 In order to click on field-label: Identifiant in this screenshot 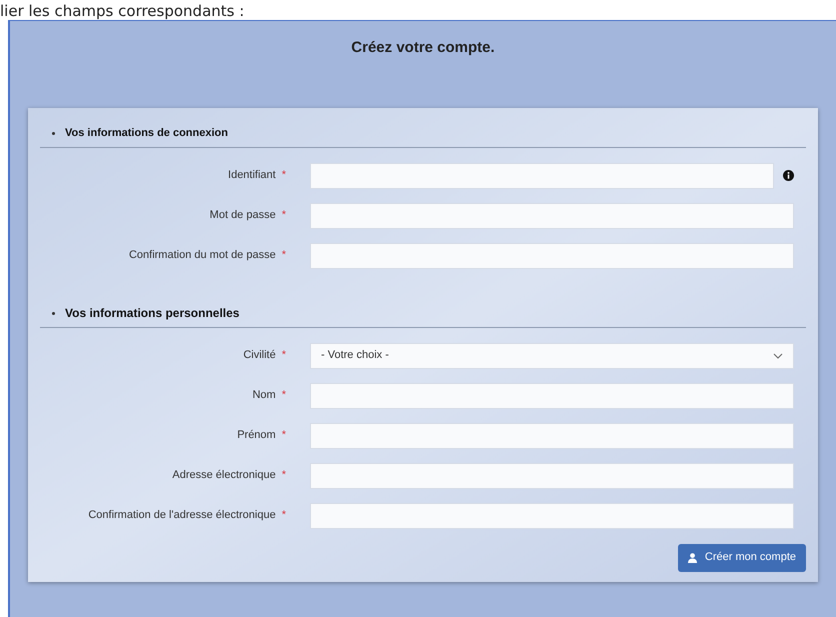, I will do `click(252, 176)`.